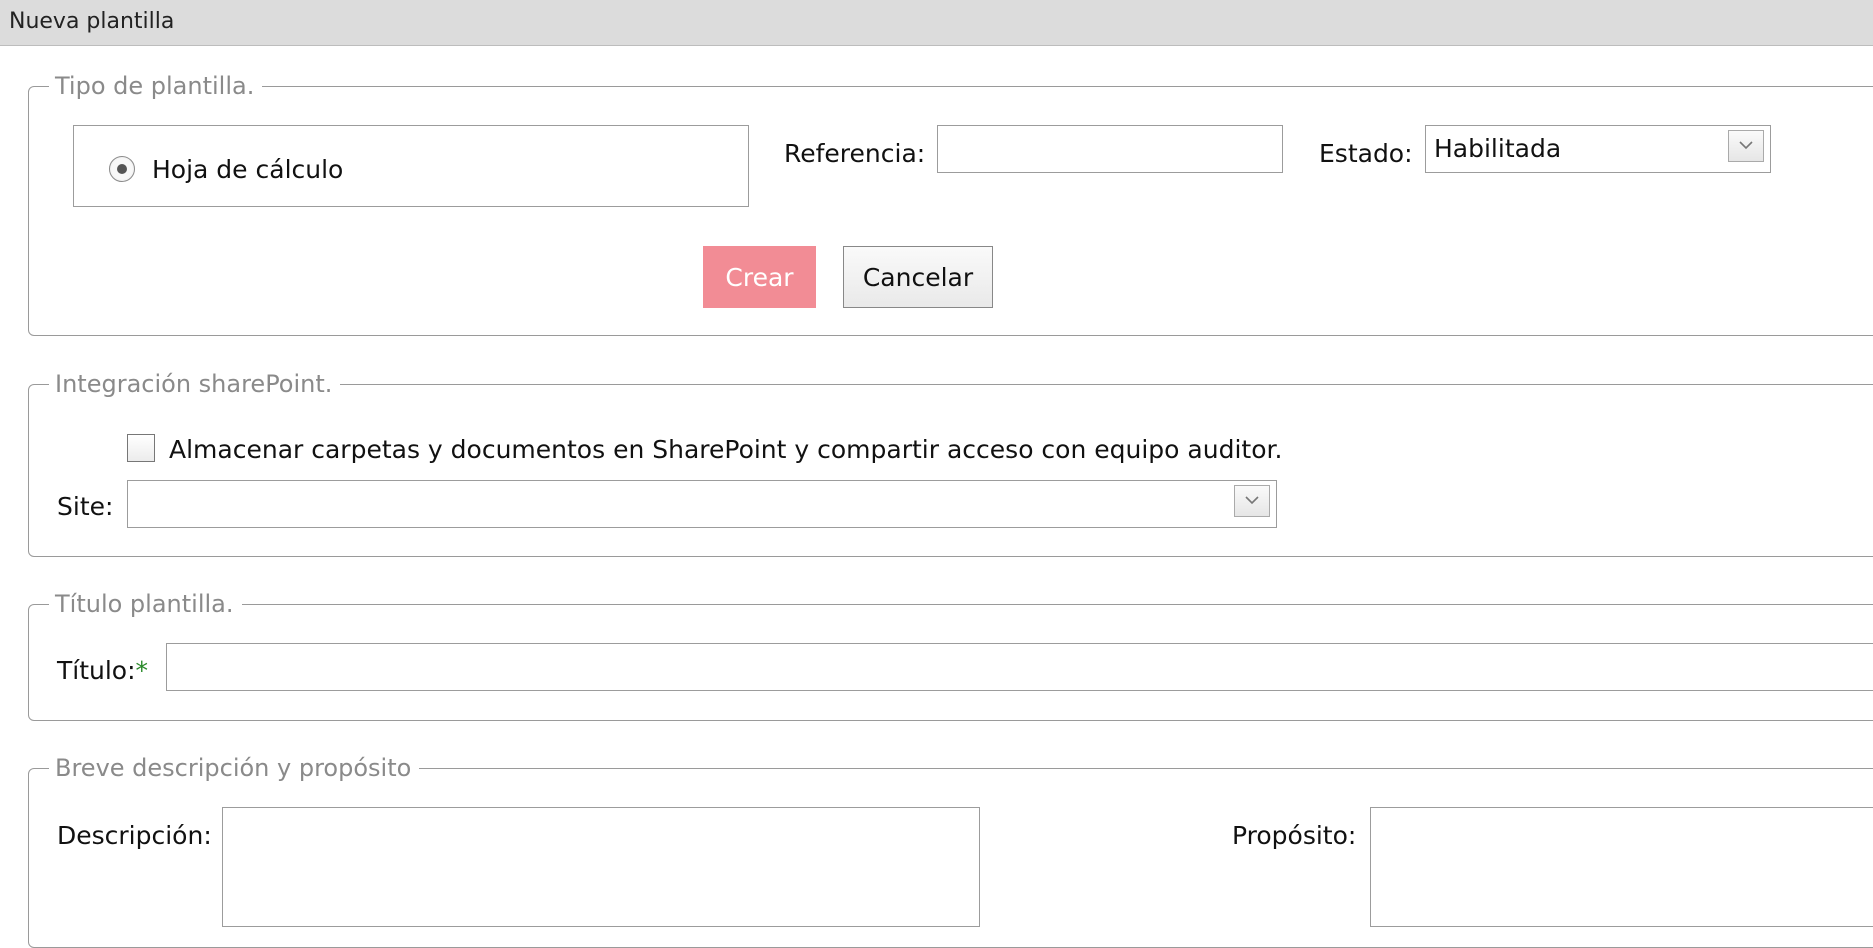 Image resolution: width=1873 pixels, height=948 pixels. Describe the element at coordinates (156, 86) in the screenshot. I see `legend-tipo-plantilla: Tipo de plantilla.` at that location.